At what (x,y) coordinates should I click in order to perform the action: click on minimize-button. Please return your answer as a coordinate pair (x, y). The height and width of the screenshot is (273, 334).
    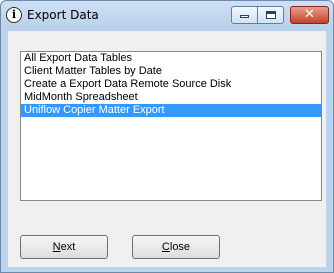
    Looking at the image, I should click on (244, 15).